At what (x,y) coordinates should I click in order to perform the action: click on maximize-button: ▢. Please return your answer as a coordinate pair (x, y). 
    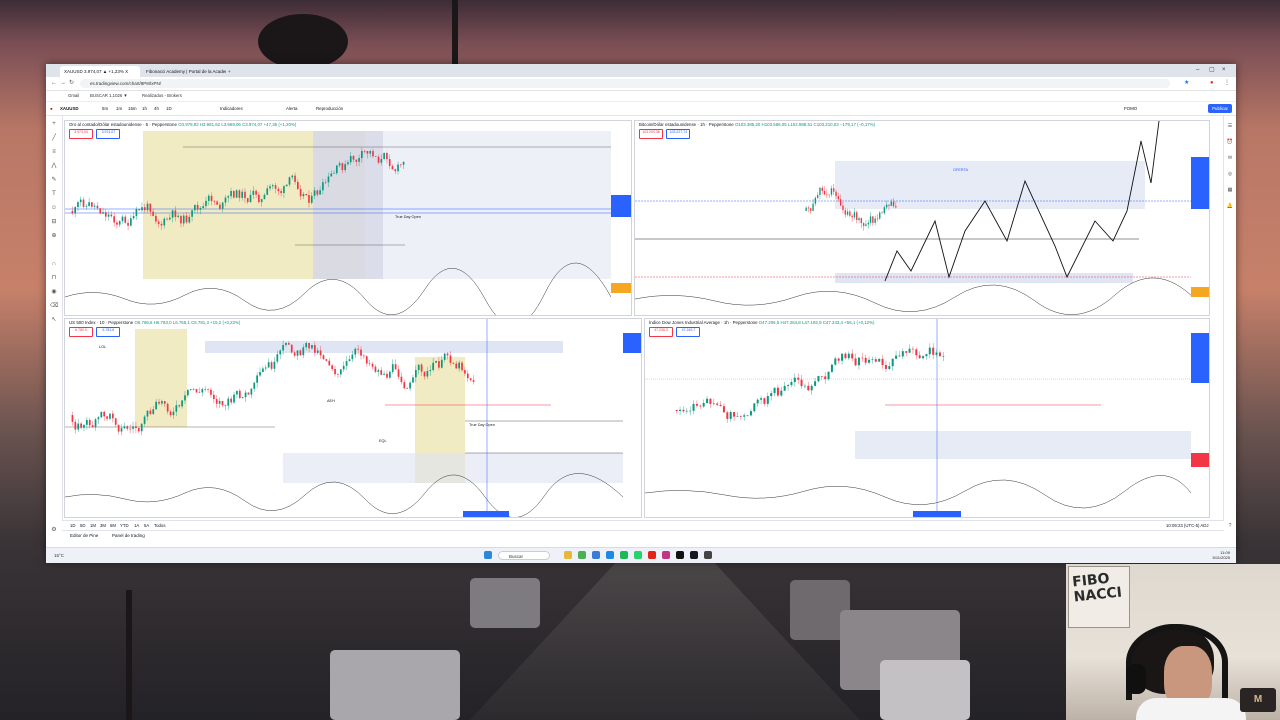
    Looking at the image, I should click on (1212, 70).